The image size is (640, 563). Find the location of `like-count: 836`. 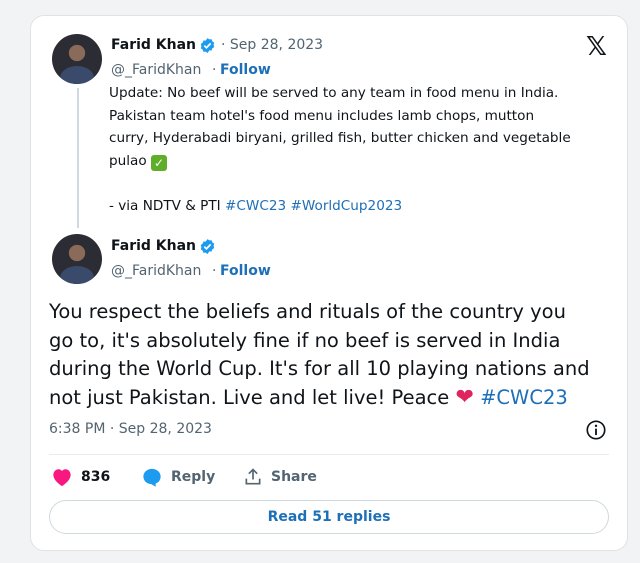

like-count: 836 is located at coordinates (96, 477).